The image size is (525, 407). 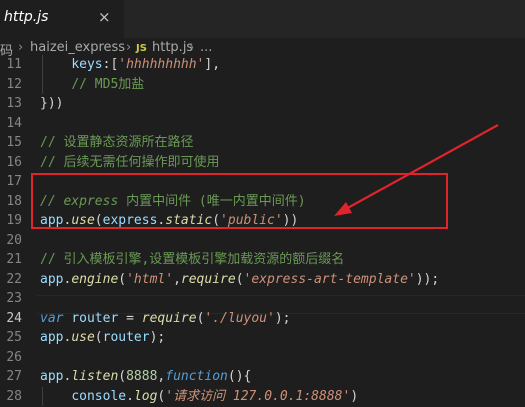 What do you see at coordinates (262, 377) in the screenshot?
I see `code-line: 27 app.listen(8888,function(){` at bounding box center [262, 377].